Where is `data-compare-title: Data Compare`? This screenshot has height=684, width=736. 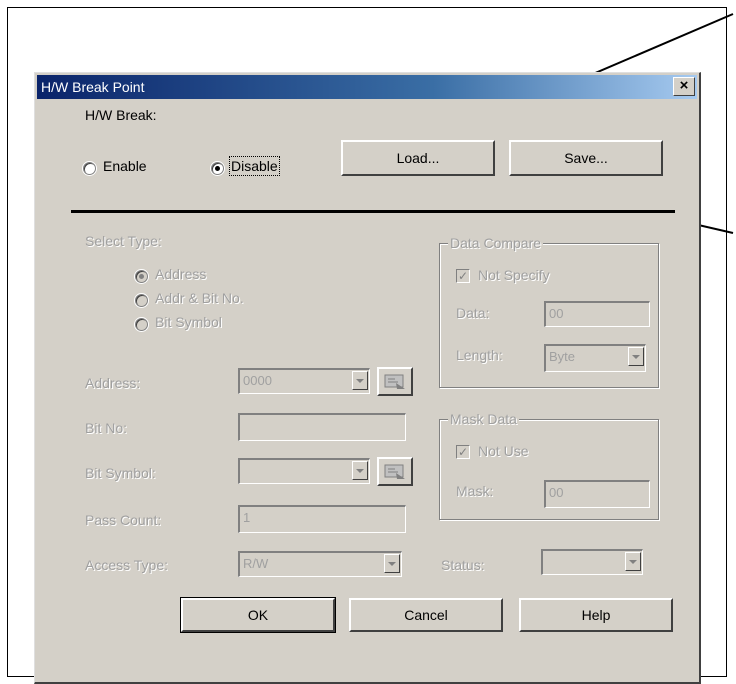
data-compare-title: Data Compare is located at coordinates (496, 243).